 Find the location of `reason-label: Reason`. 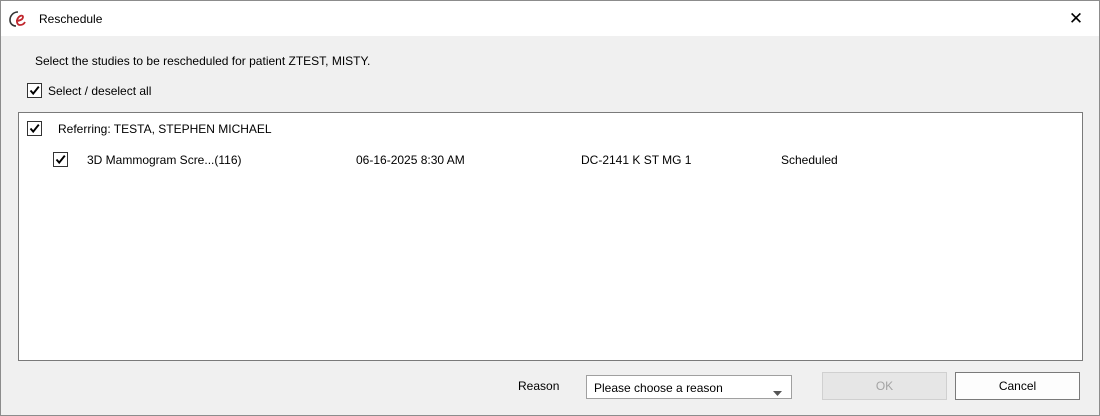

reason-label: Reason is located at coordinates (539, 386).